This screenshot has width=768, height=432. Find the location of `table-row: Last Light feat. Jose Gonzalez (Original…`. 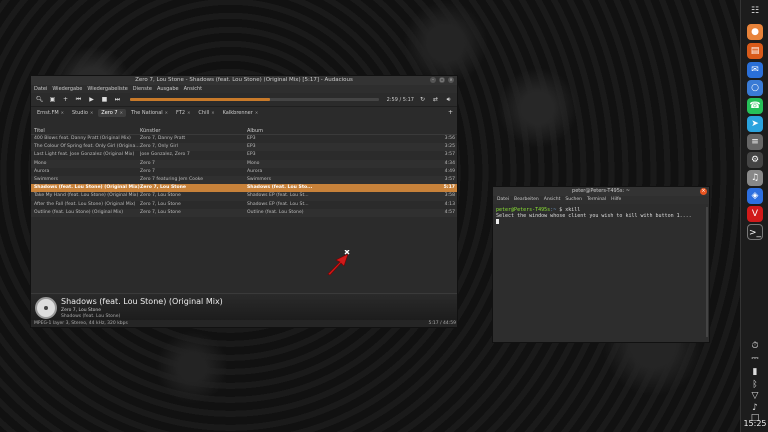

table-row: Last Light feat. Jose Gonzalez (Original… is located at coordinates (244, 155).